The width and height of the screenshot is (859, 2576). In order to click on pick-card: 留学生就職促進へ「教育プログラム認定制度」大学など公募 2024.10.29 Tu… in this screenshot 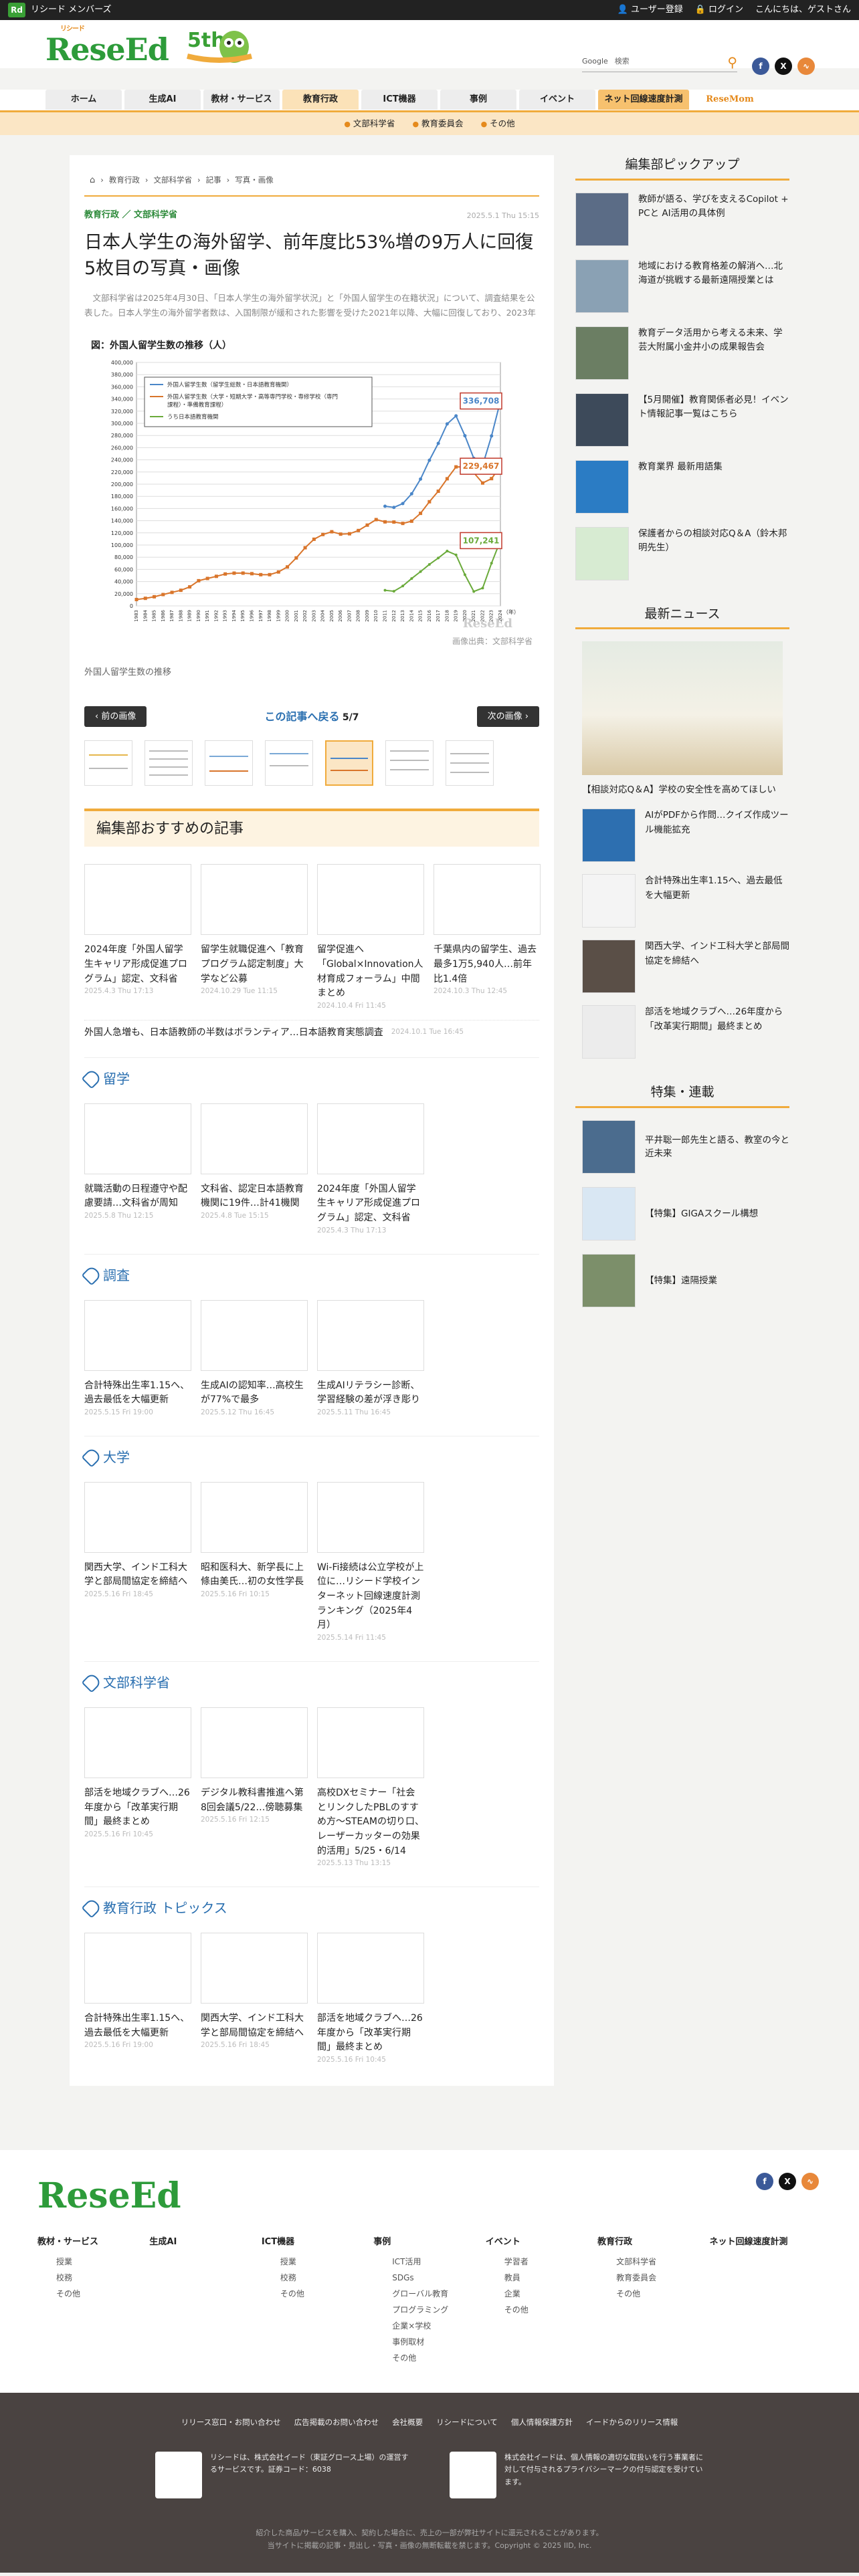, I will do `click(254, 938)`.